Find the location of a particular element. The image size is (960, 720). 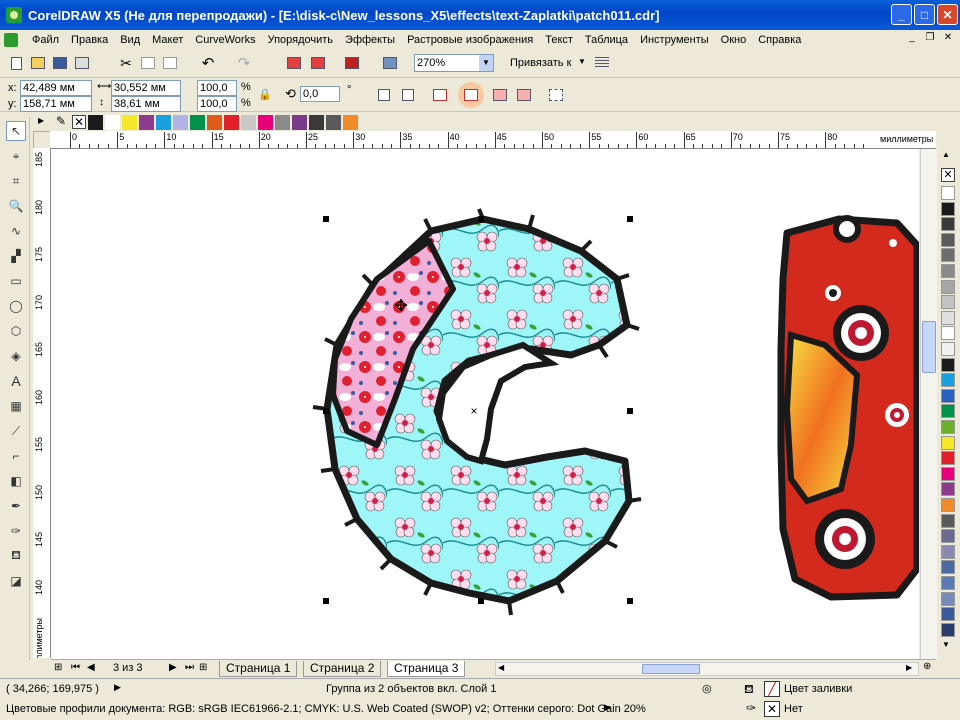

menu-item: Файл is located at coordinates (45, 40).